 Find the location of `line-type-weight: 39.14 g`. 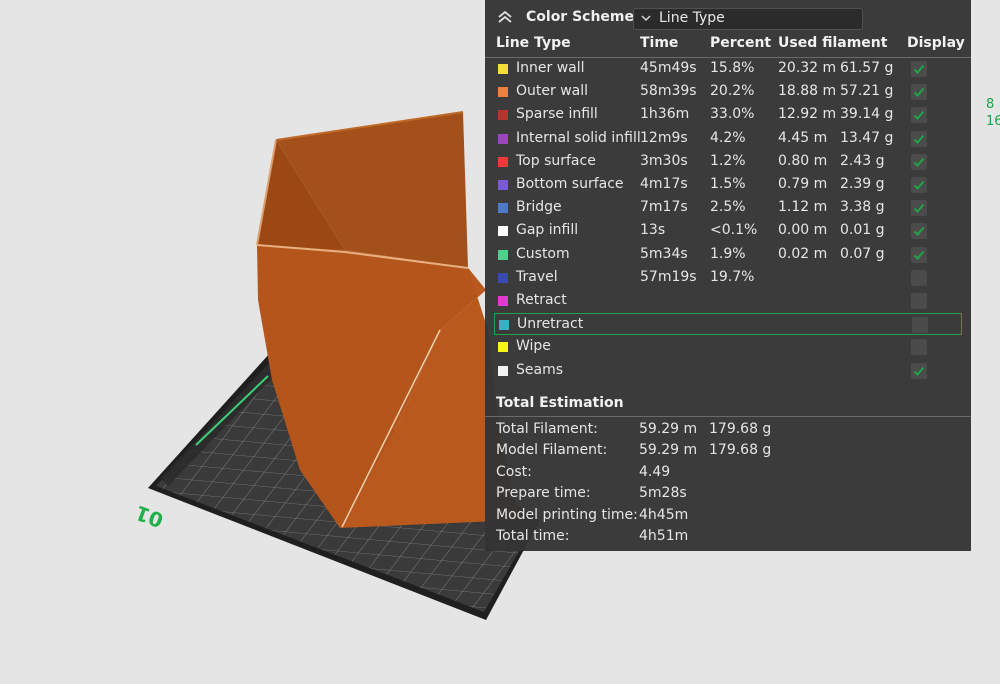

line-type-weight: 39.14 g is located at coordinates (867, 114).